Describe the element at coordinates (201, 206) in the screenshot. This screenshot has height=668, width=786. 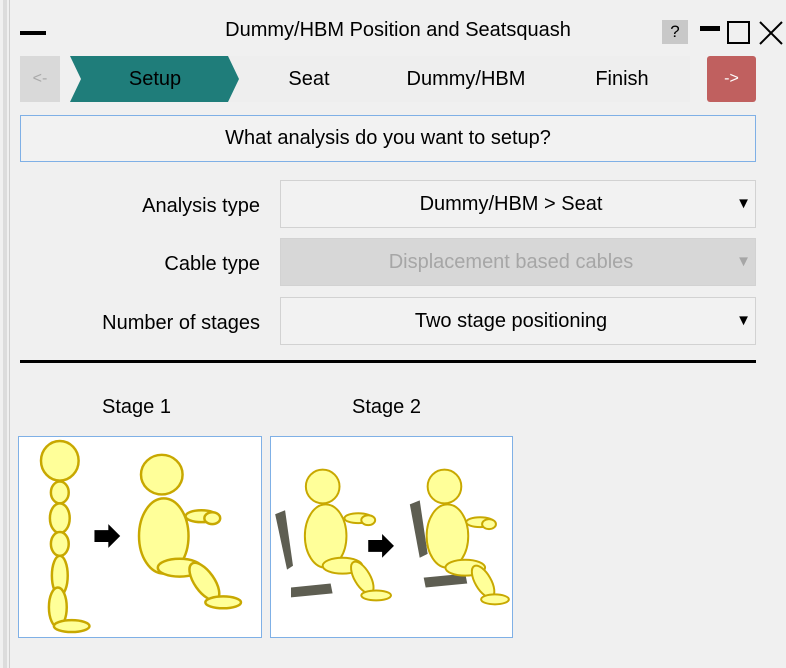
I see `analysis-type-label: Analysis type` at that location.